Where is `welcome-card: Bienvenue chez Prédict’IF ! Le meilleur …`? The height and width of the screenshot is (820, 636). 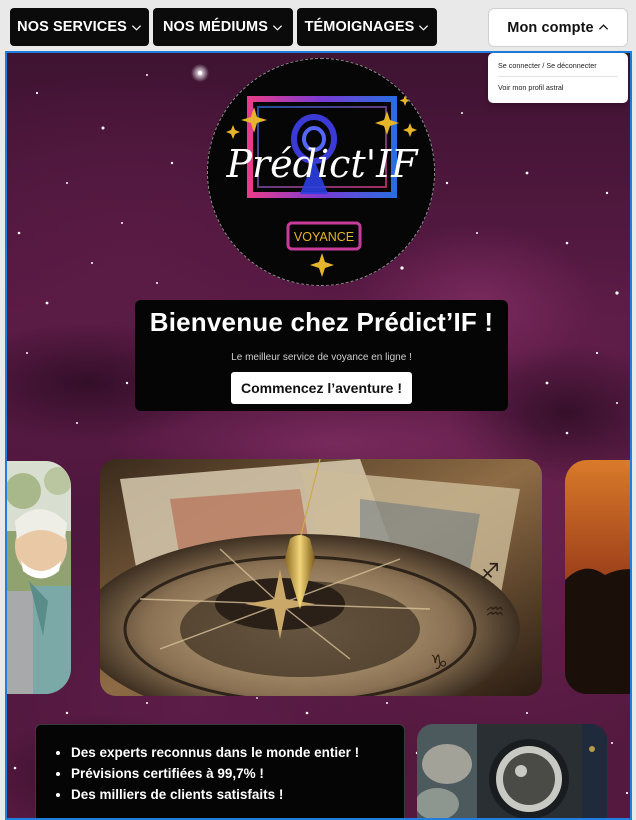
welcome-card: Bienvenue chez Prédict’IF ! Le meilleur … is located at coordinates (321, 355).